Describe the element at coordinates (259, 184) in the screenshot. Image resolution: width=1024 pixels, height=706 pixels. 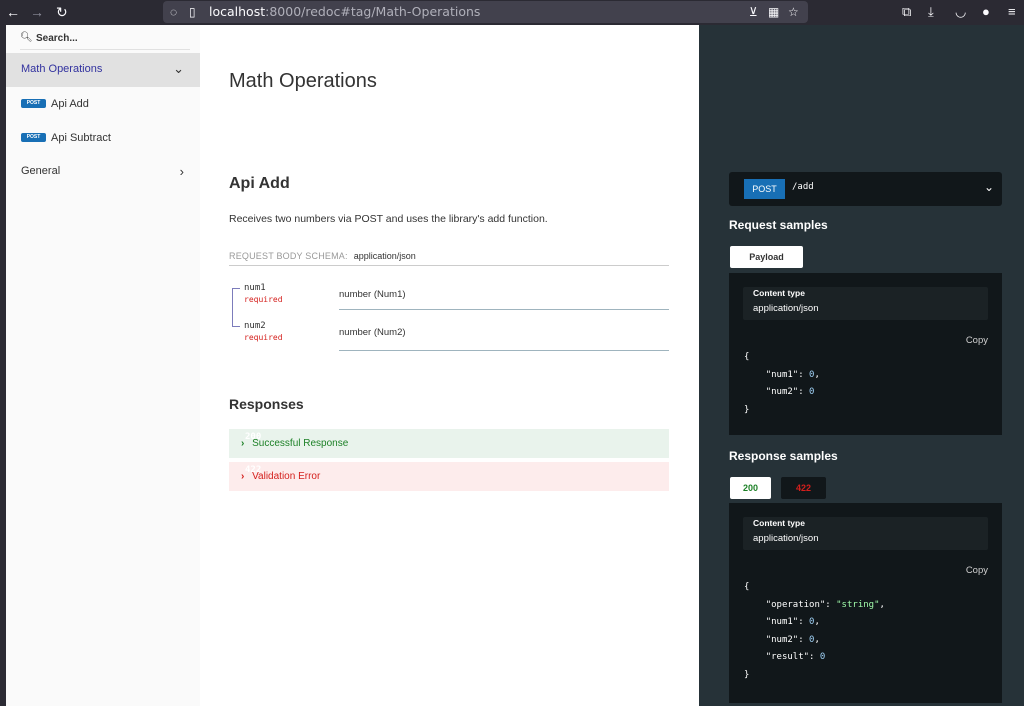
I see `operation-title: Api Add` at that location.